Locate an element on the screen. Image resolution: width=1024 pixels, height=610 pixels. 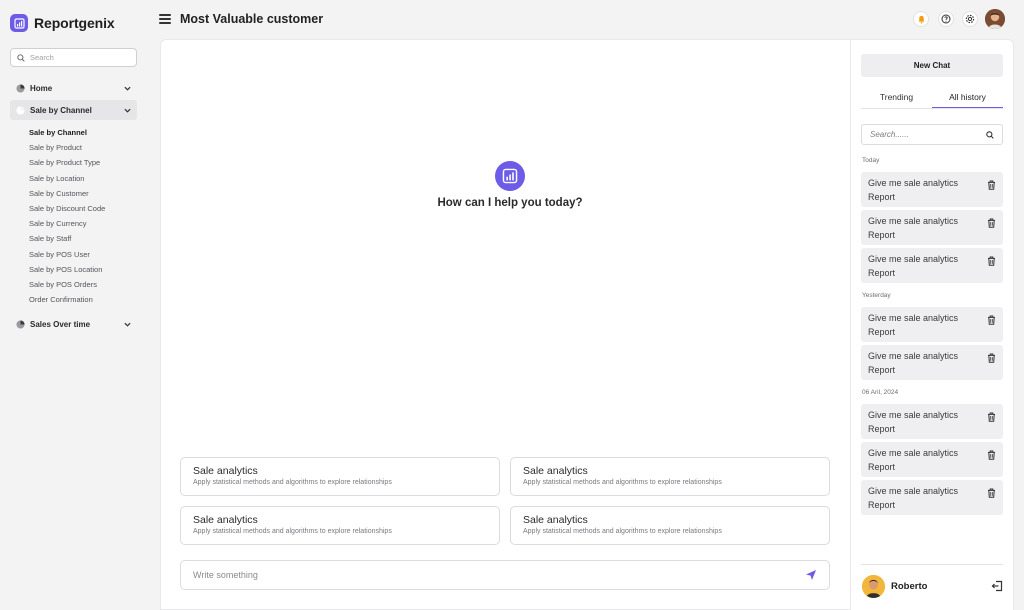
new-chat-button: New Chat is located at coordinates (932, 65).